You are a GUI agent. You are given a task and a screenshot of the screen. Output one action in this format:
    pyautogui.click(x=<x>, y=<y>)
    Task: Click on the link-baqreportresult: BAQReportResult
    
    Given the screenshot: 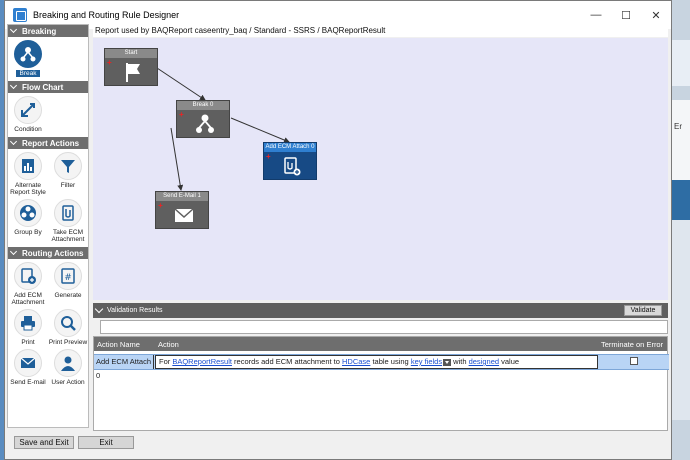 What is the action you would take?
    pyautogui.click(x=202, y=361)
    